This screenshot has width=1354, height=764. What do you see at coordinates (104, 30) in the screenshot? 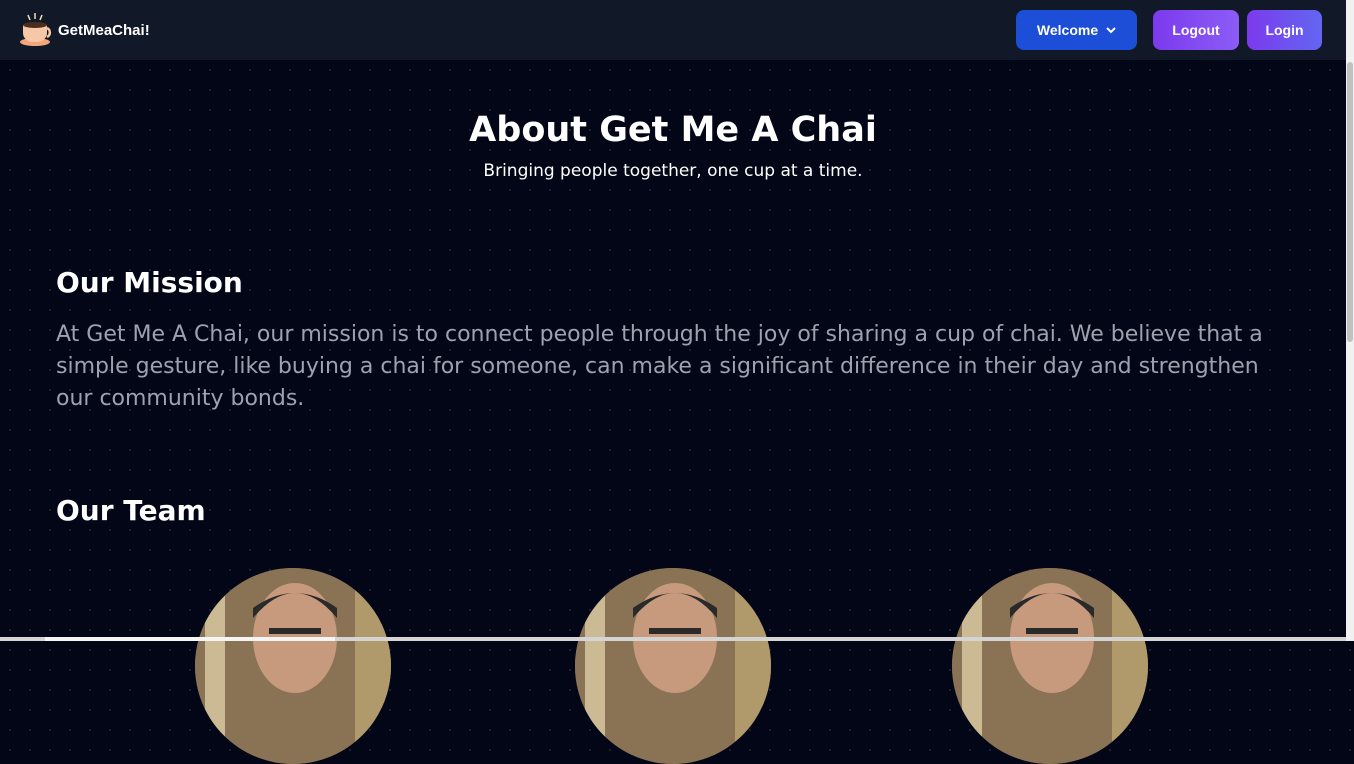
I see `brand-name: GetMeaChai!` at bounding box center [104, 30].